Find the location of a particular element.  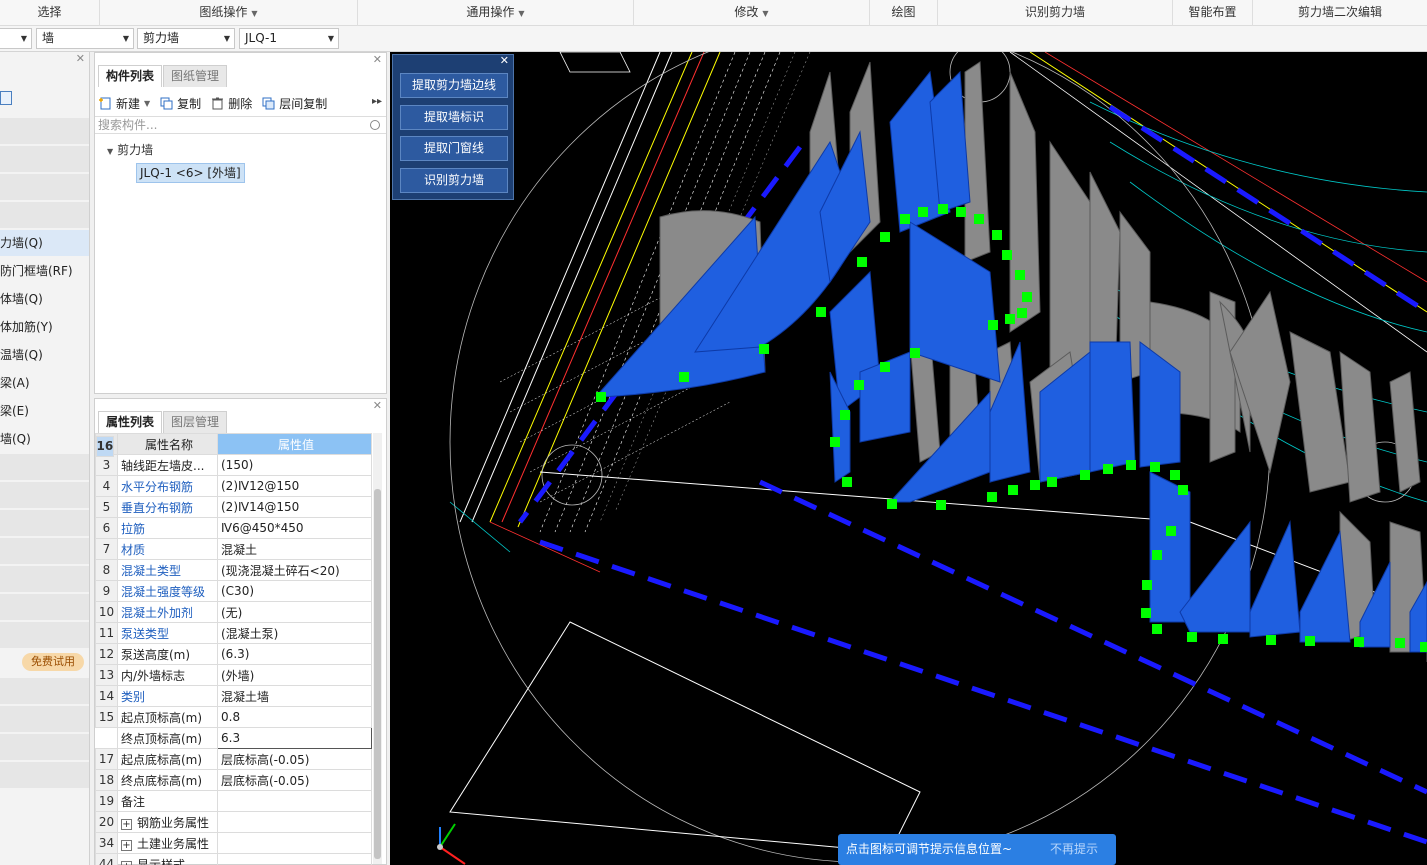

property-row: 17 起点底标高(m) 层底标高(-0.05) is located at coordinates (233, 759).